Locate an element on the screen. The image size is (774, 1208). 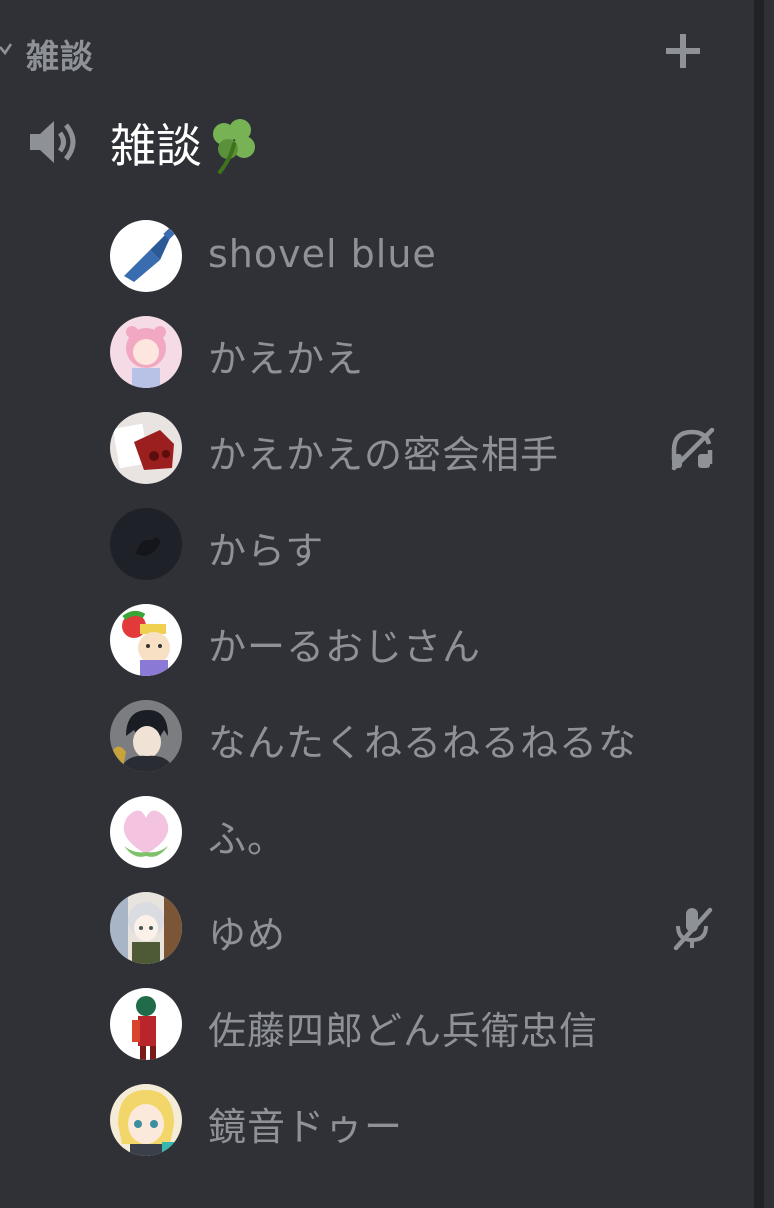
category-label: 雑談 is located at coordinates (60, 56).